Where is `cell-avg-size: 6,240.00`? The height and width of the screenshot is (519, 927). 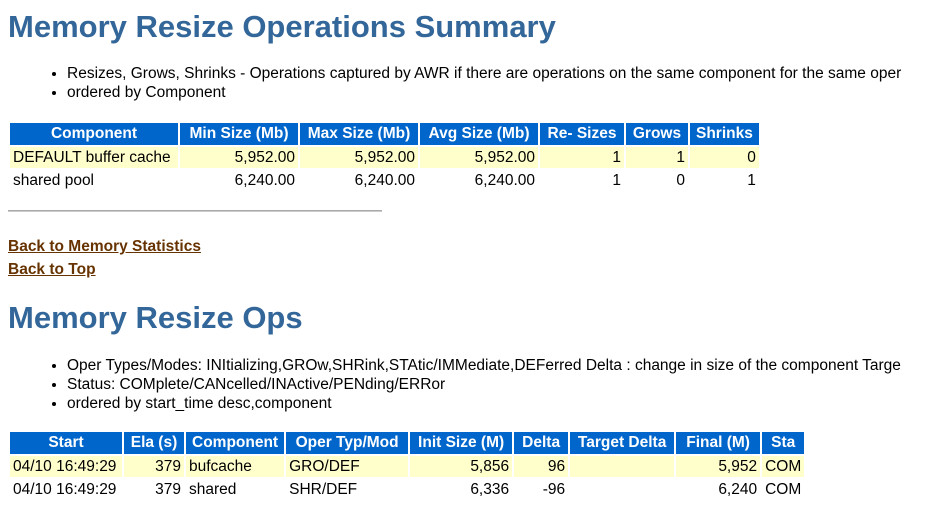 cell-avg-size: 6,240.00 is located at coordinates (504, 180).